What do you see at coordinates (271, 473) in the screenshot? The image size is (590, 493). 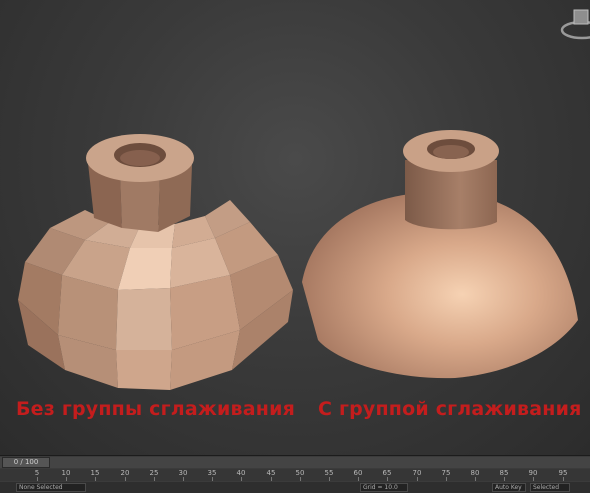 I see `timeline-tick-label: 45` at bounding box center [271, 473].